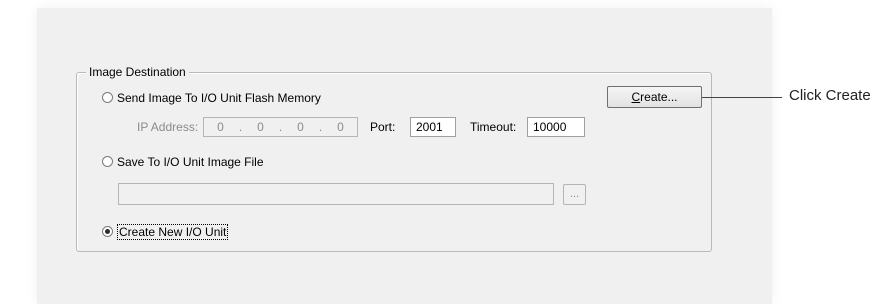 The width and height of the screenshot is (894, 304). I want to click on group-title: Image Destination, so click(137, 72).